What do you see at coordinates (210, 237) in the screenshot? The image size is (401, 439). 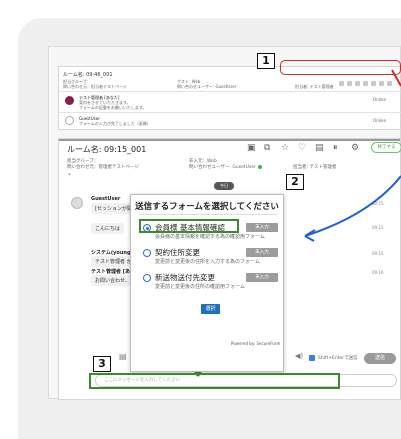 I see `option1-desc: 会員様の基本情報を確認する為の確認用フォーム` at bounding box center [210, 237].